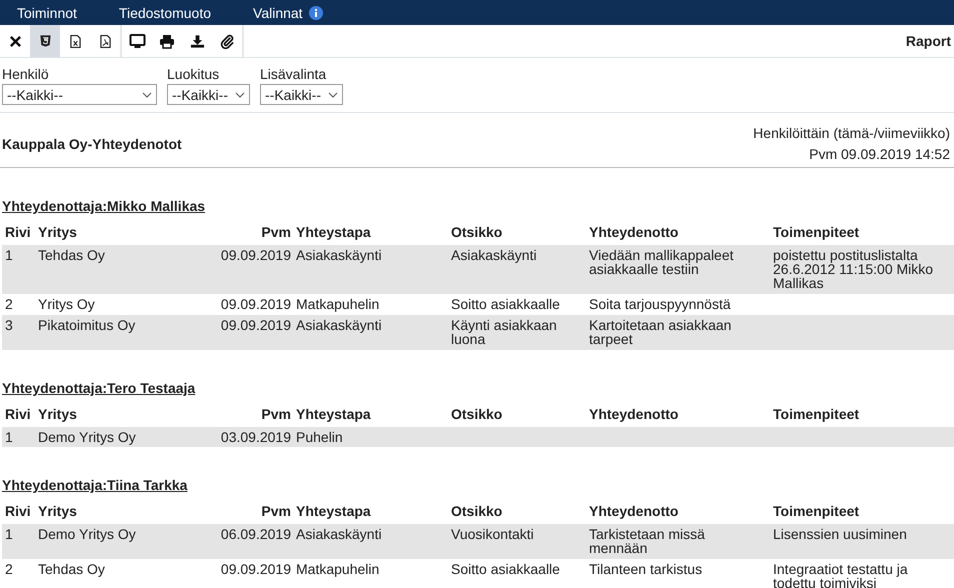  I want to click on report-title: Raport, so click(928, 41).